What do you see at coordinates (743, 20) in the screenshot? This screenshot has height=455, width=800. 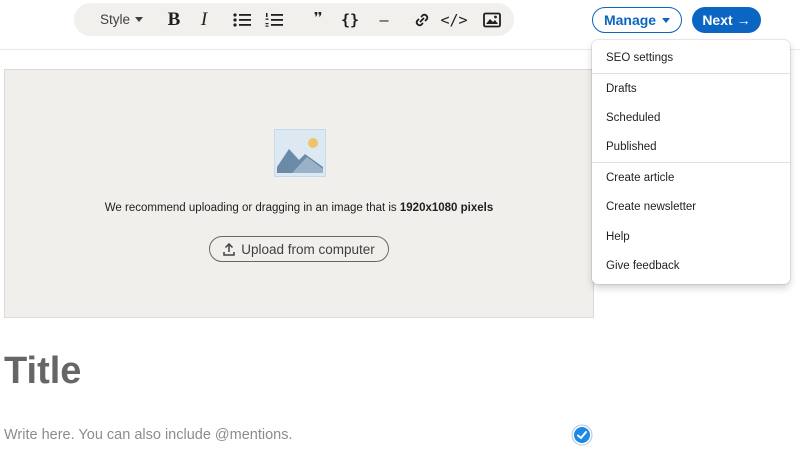 I see `arrow-right-icon: →` at bounding box center [743, 20].